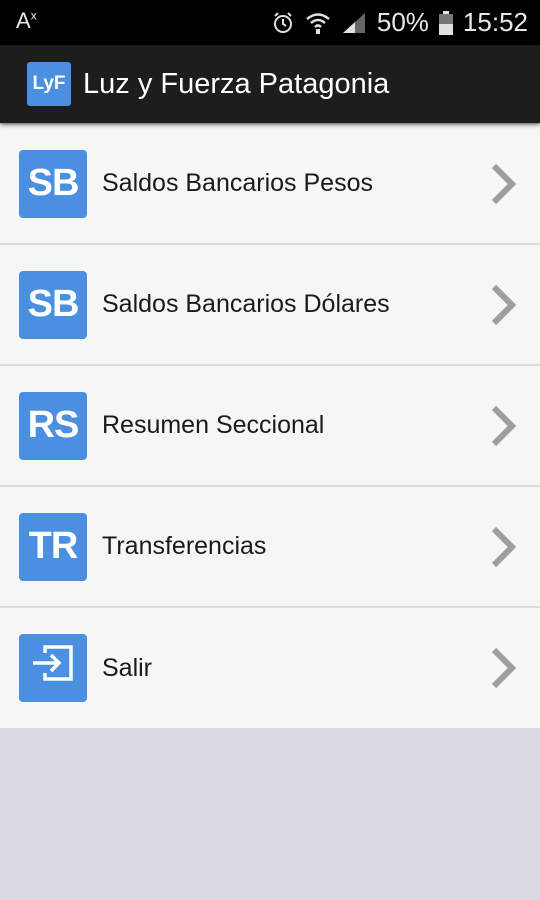 This screenshot has height=900, width=540. What do you see at coordinates (318, 23) in the screenshot?
I see `wifi-icon` at bounding box center [318, 23].